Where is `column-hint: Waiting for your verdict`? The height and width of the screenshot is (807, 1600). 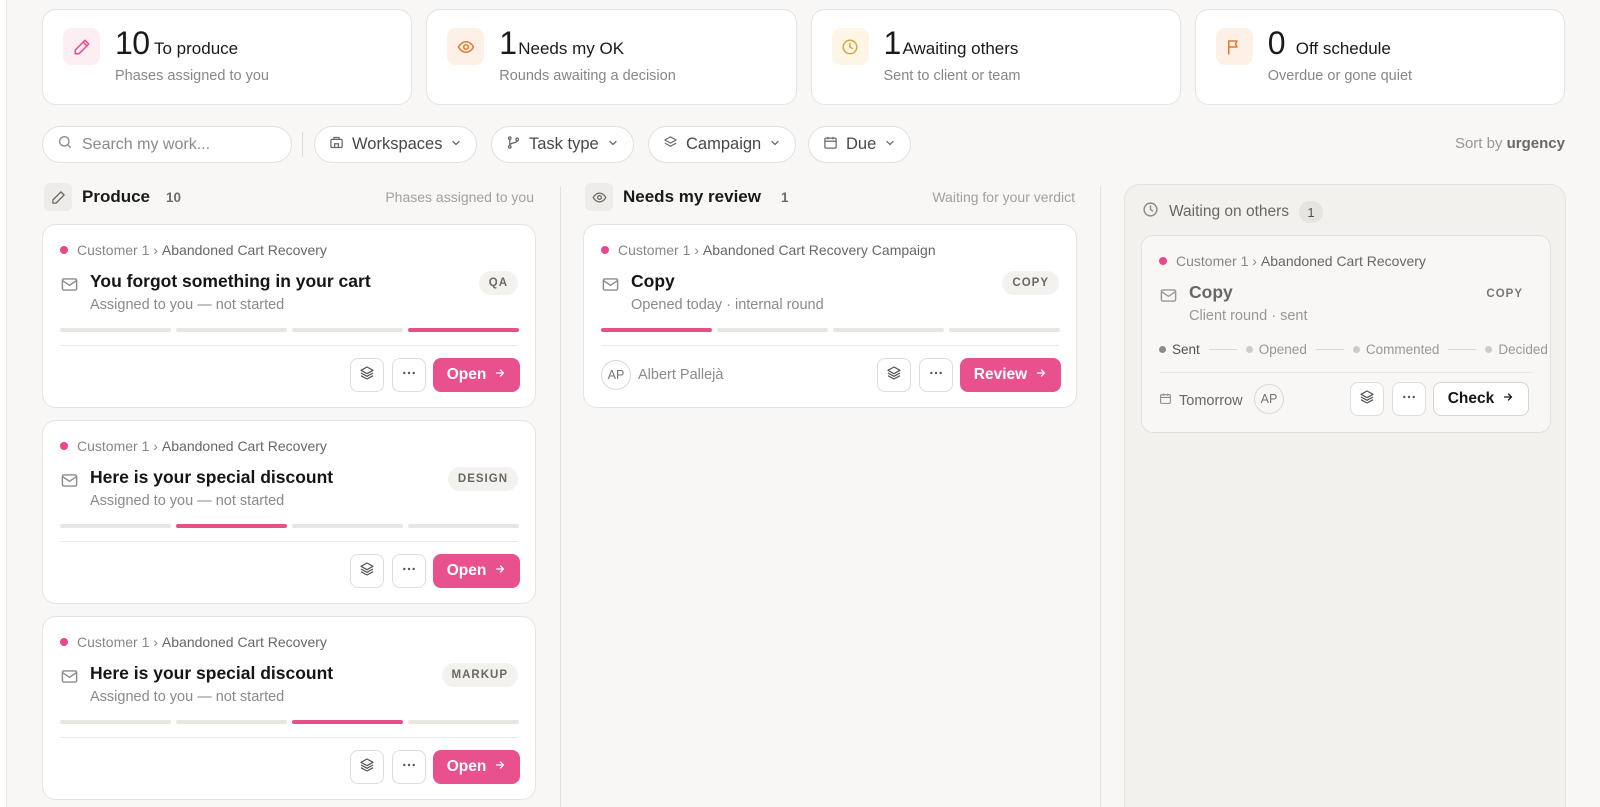
column-hint: Waiting for your verdict is located at coordinates (1003, 197).